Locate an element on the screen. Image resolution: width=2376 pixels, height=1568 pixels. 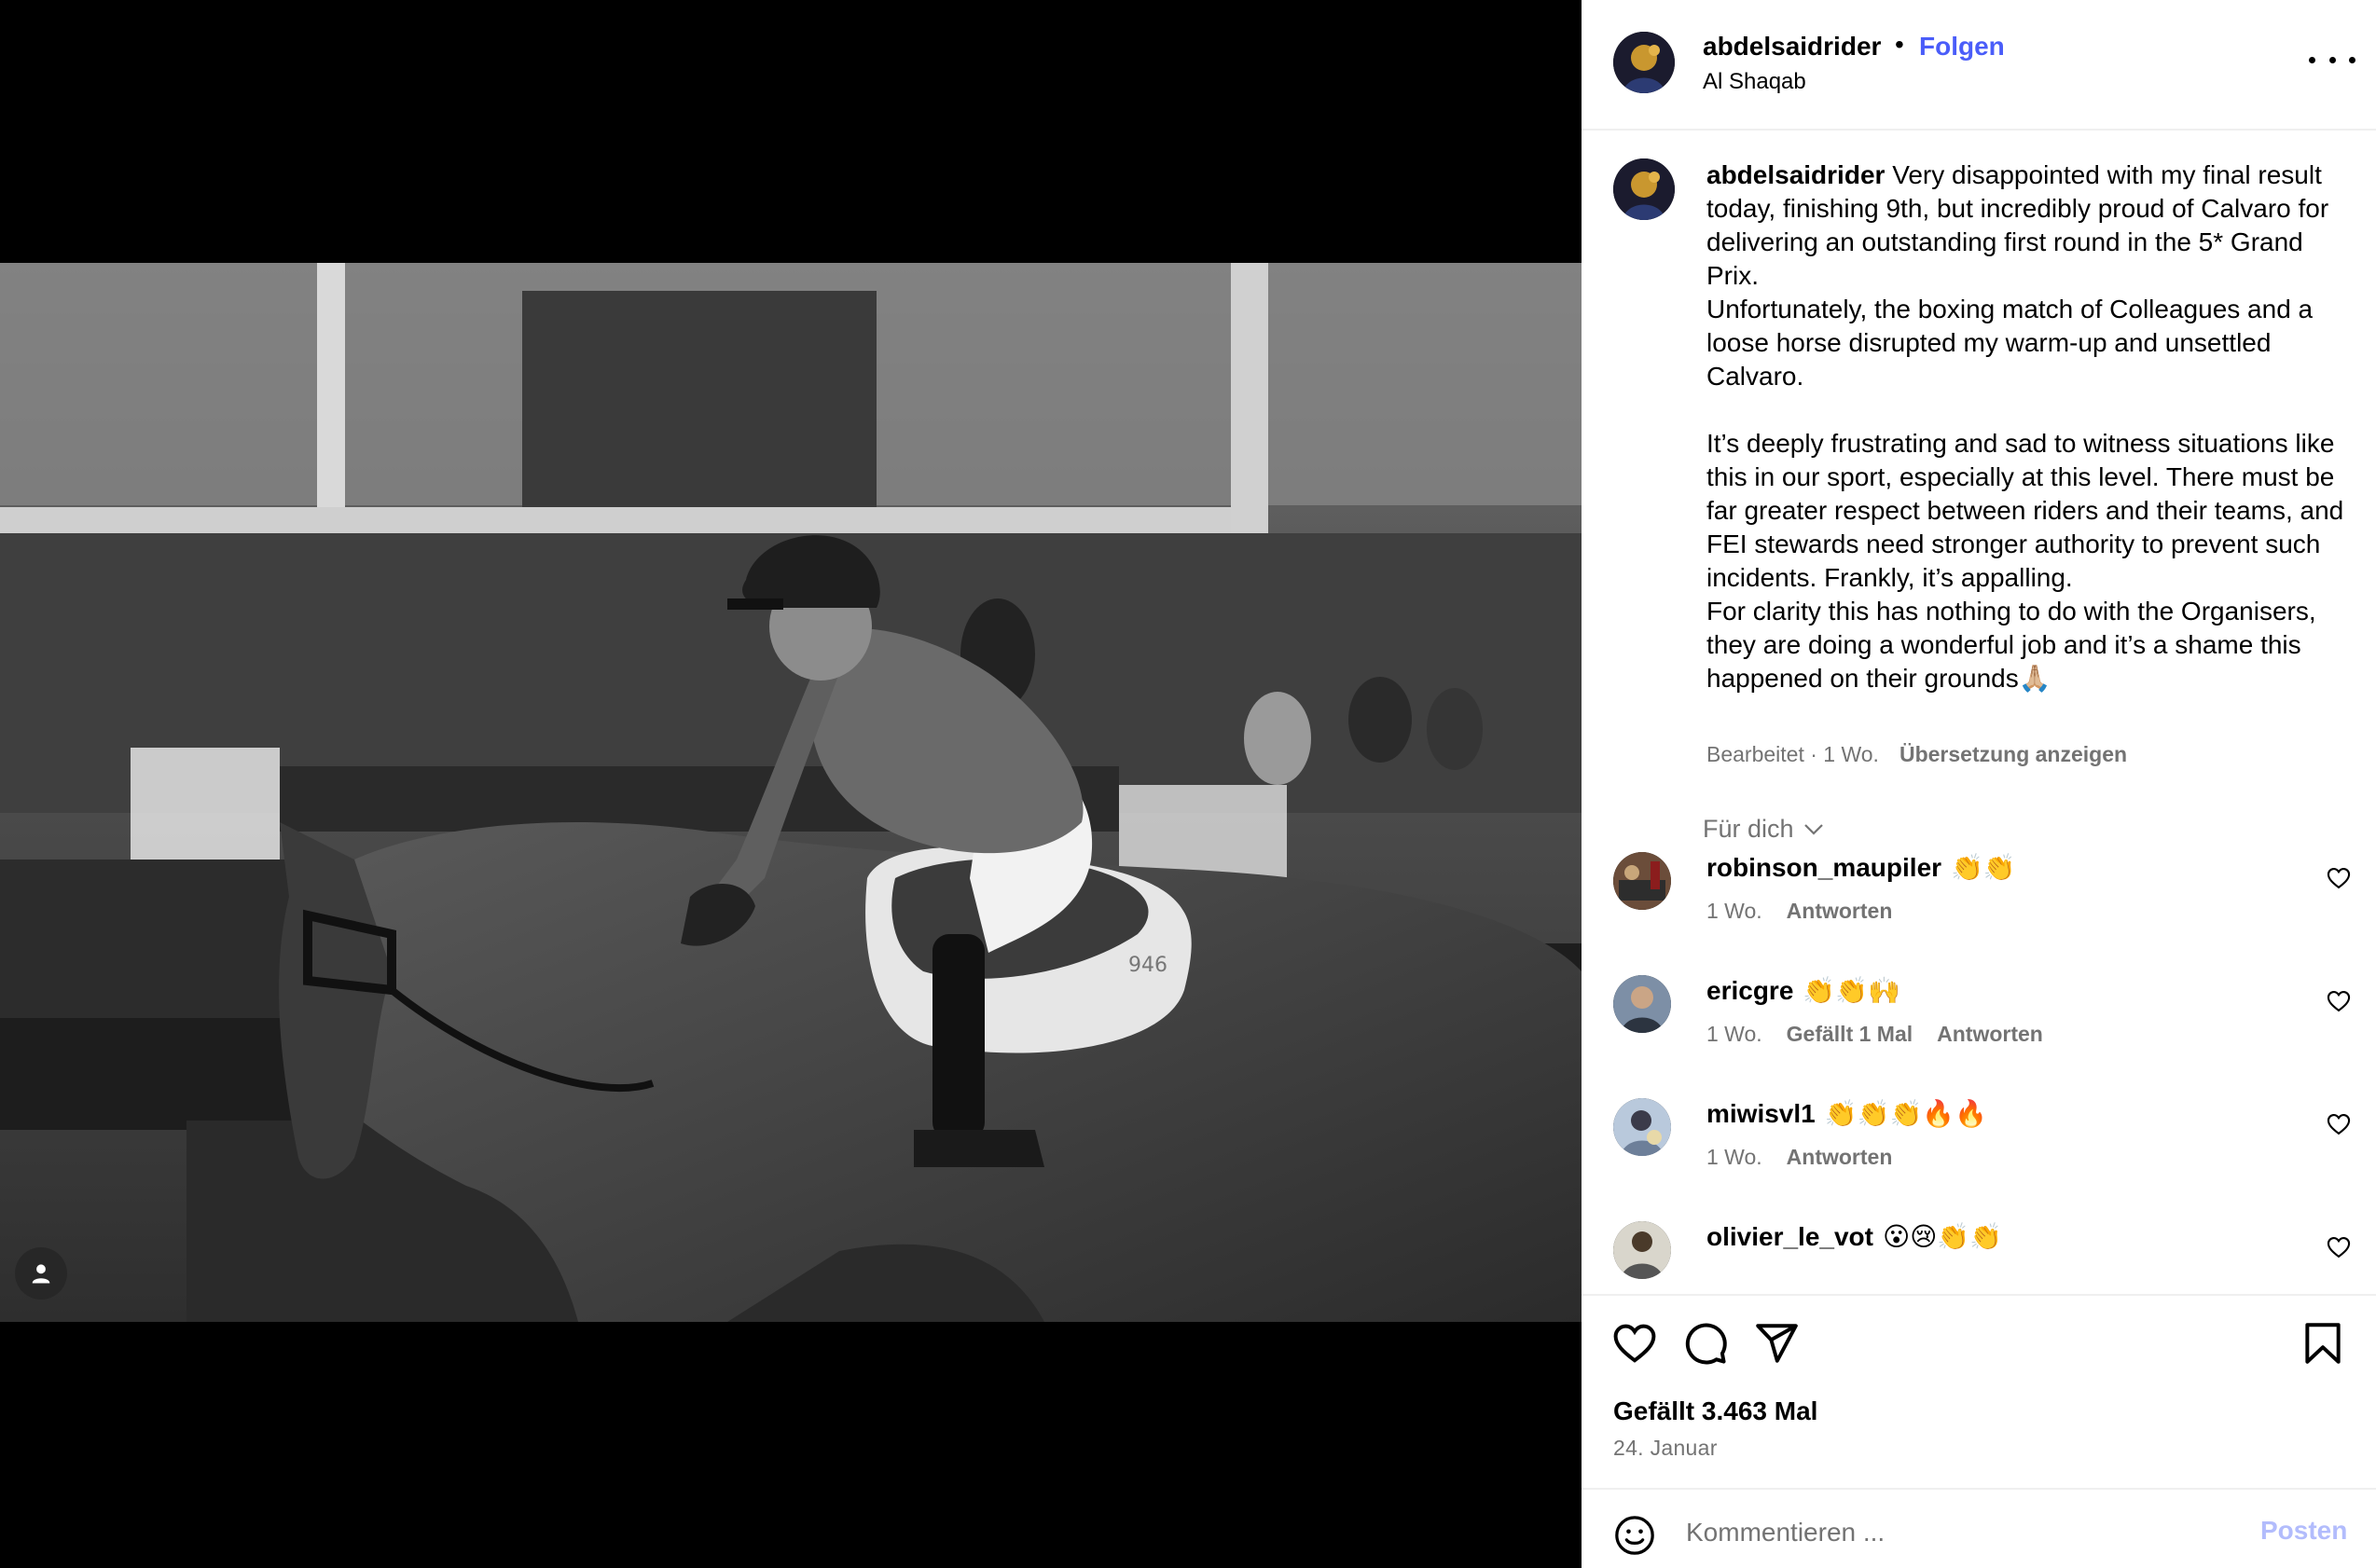
emoji-icon is located at coordinates (1635, 1535).